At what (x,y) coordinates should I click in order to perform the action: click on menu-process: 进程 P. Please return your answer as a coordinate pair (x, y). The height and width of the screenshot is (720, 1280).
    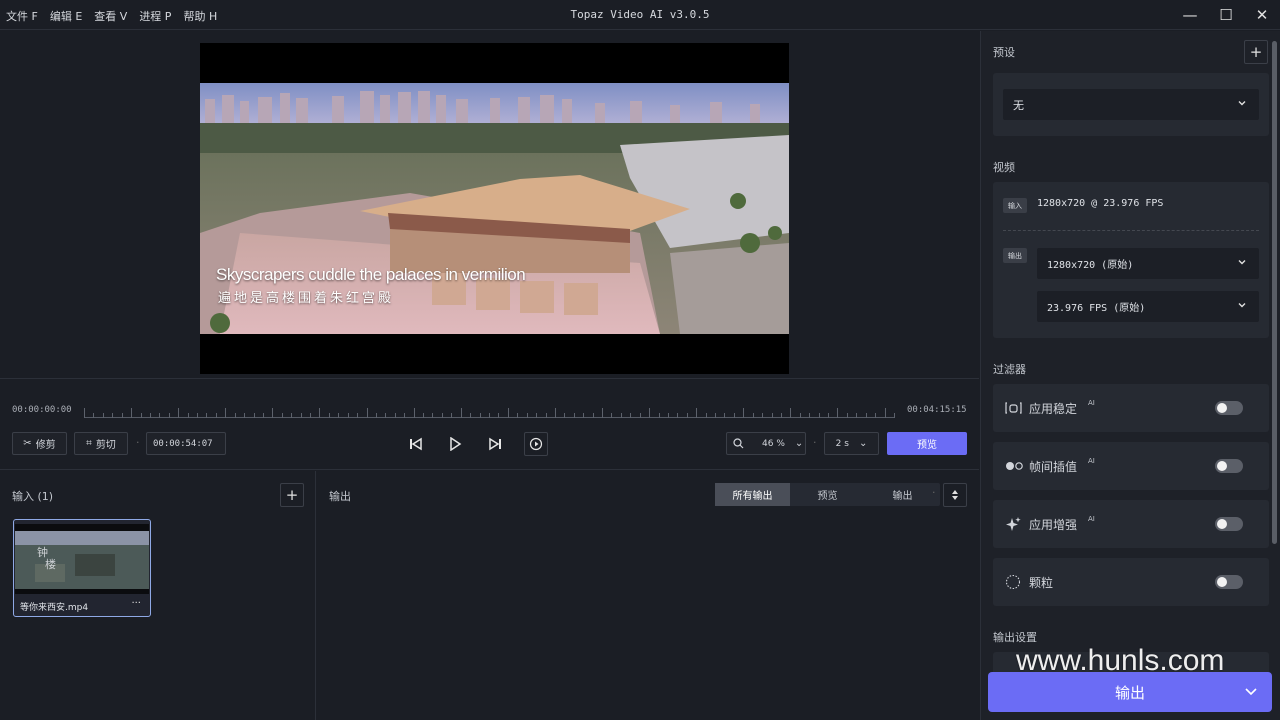
    Looking at the image, I should click on (155, 16).